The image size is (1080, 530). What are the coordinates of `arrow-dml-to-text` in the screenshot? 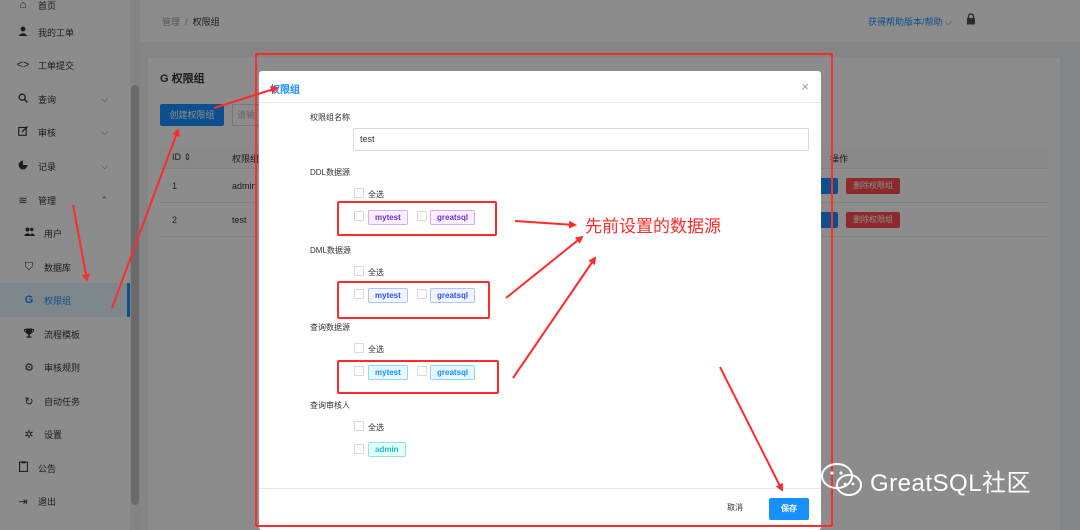 It's located at (544, 267).